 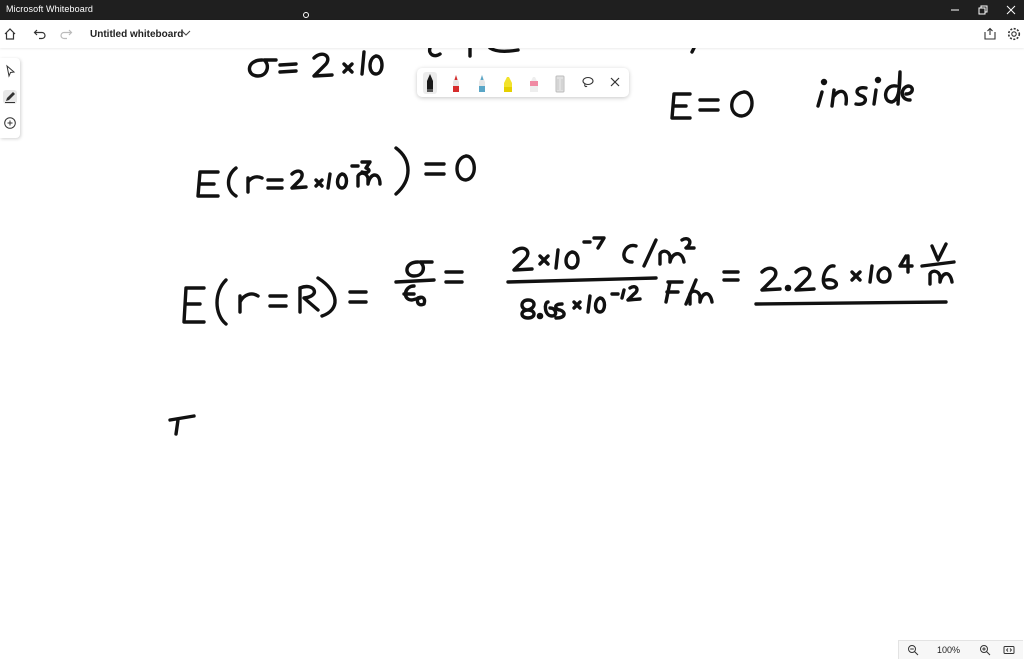 I want to click on black-pen-icon, so click(x=430, y=83).